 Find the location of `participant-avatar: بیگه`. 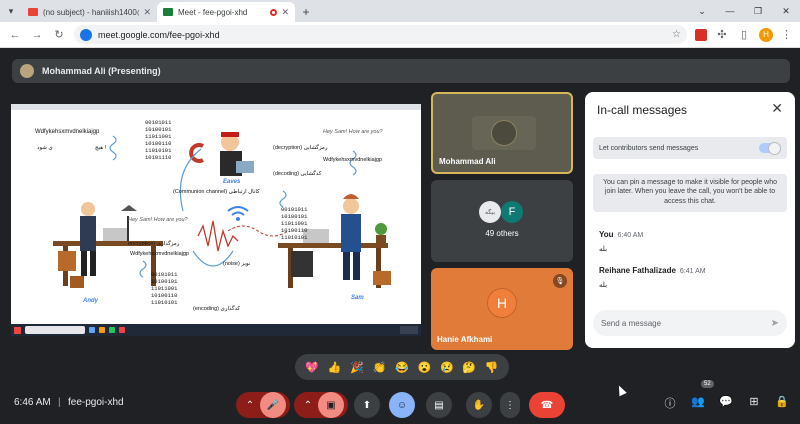

participant-avatar: بیگه is located at coordinates (490, 212).